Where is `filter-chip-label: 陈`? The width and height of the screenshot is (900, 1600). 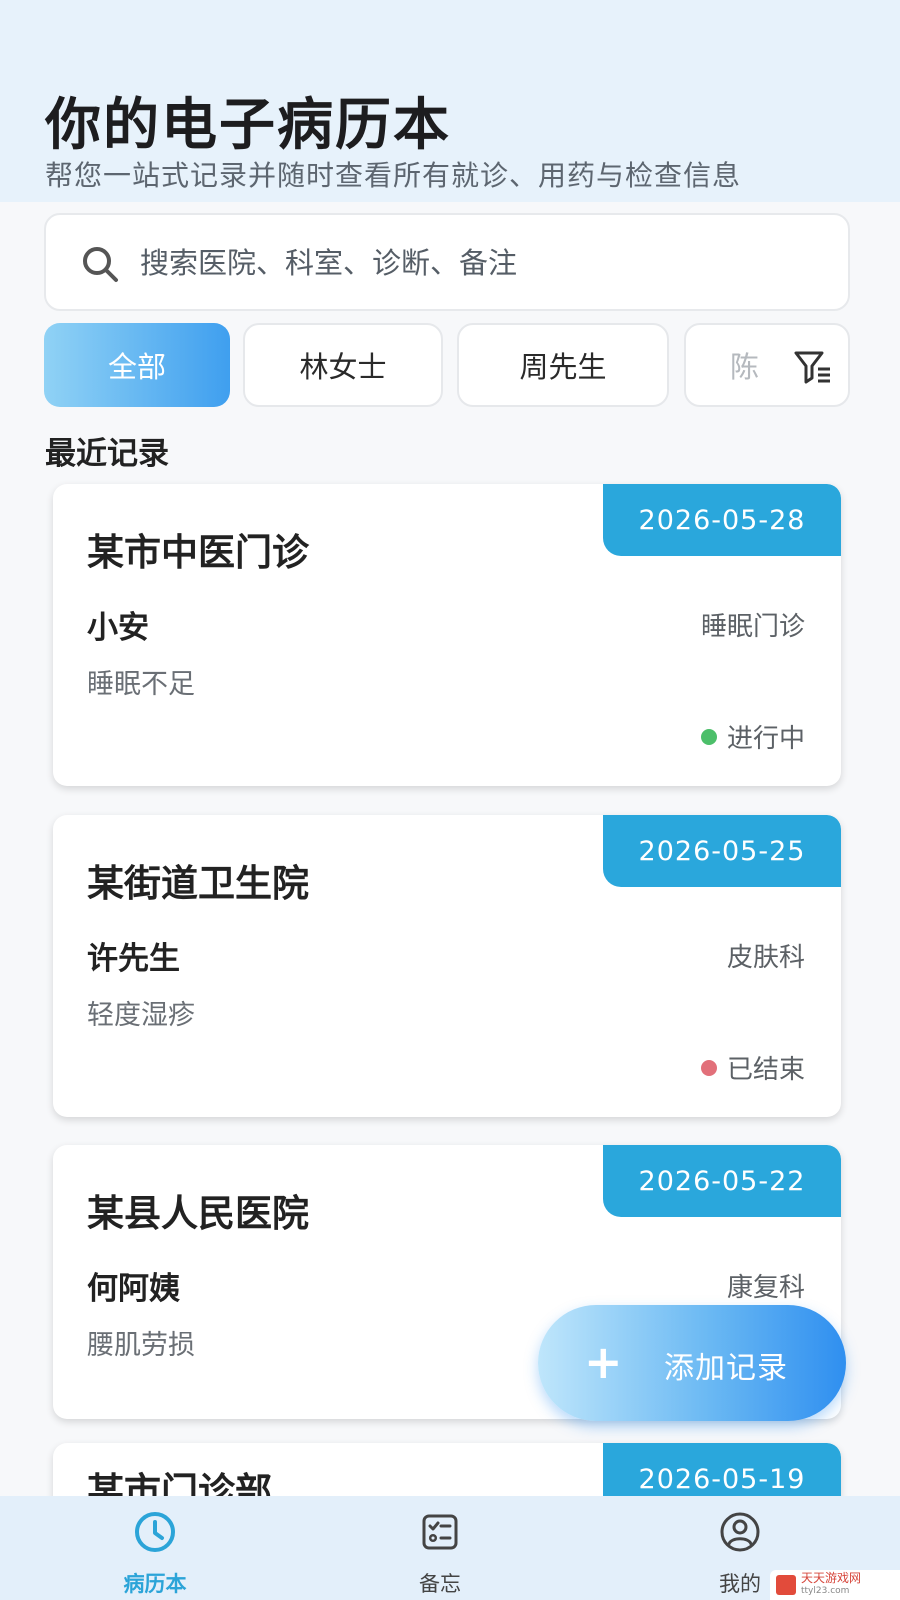
filter-chip-label: 陈 is located at coordinates (745, 367).